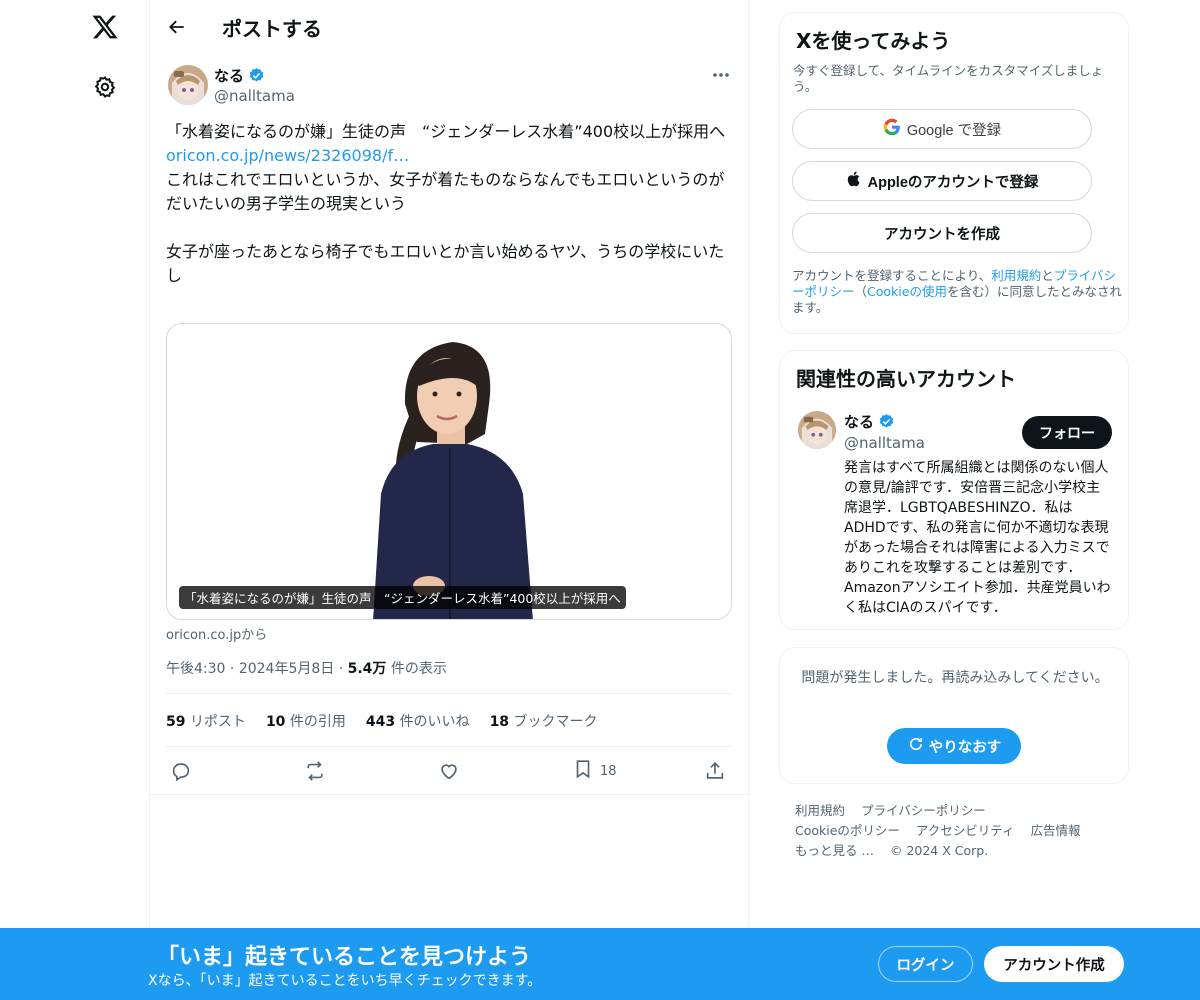  Describe the element at coordinates (229, 75) in the screenshot. I see `author-name-text: なる` at that location.